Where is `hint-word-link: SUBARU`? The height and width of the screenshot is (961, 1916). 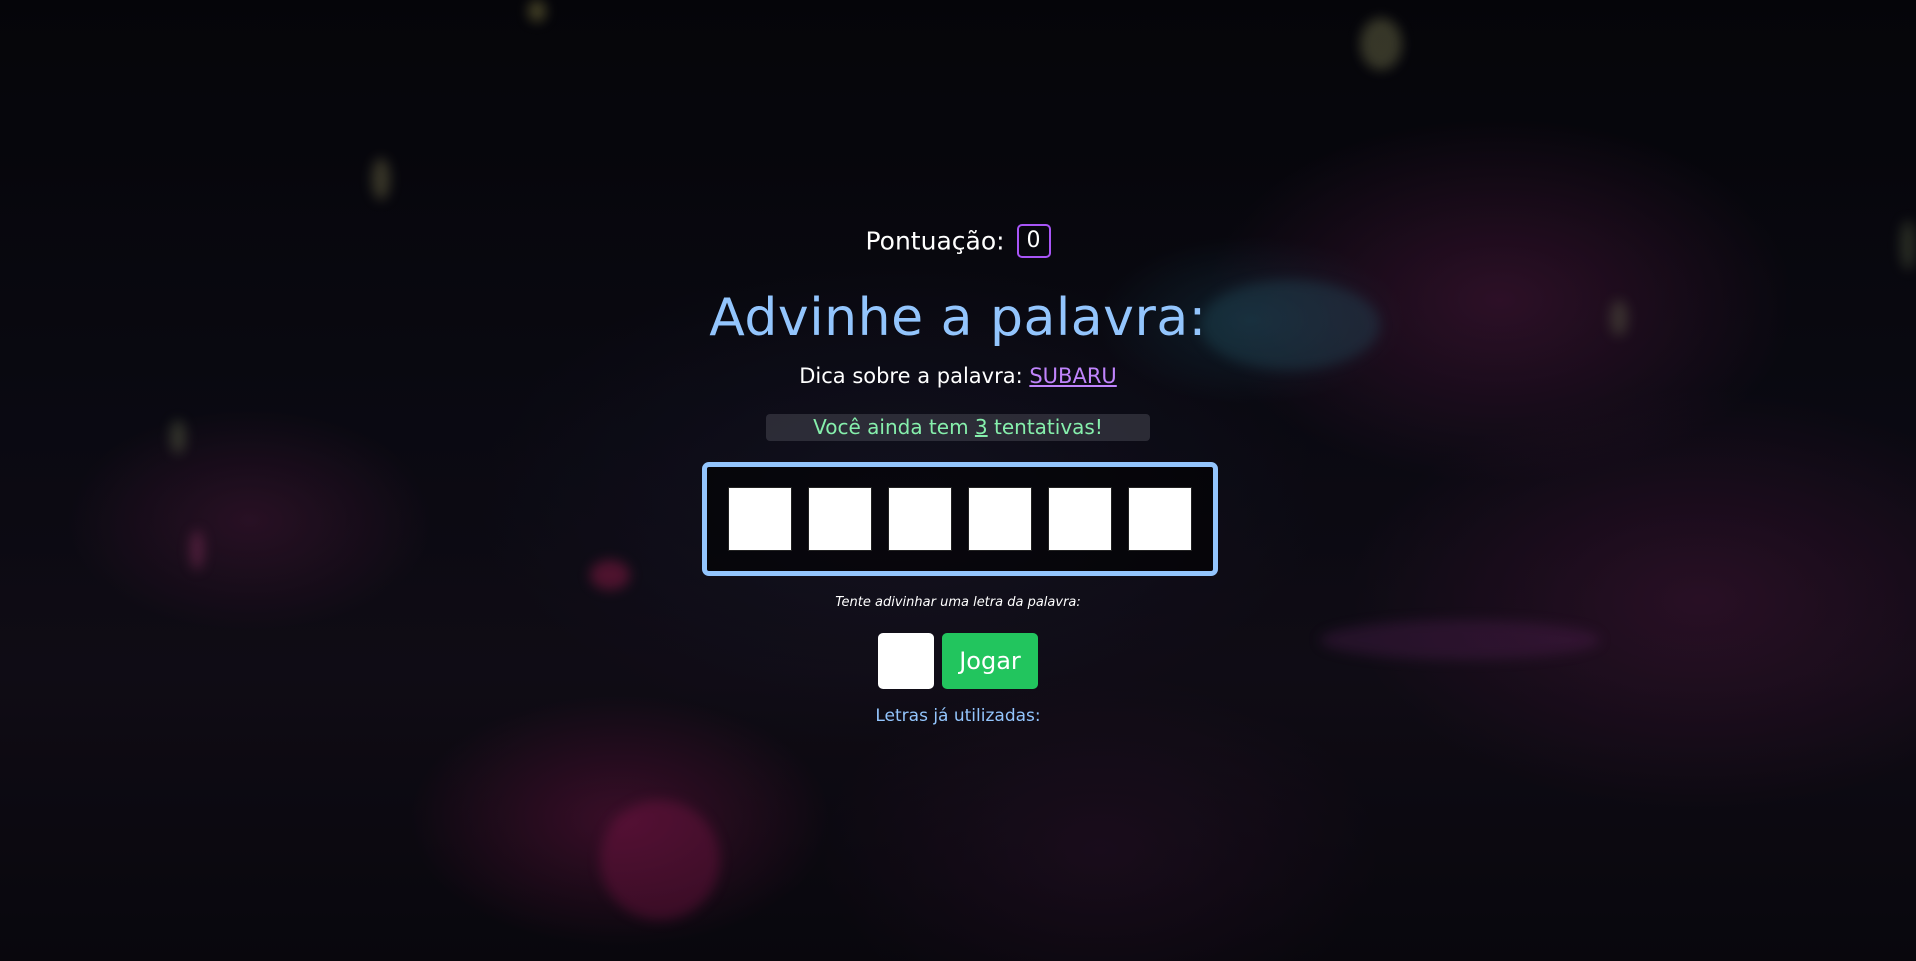 hint-word-link: SUBARU is located at coordinates (1072, 376).